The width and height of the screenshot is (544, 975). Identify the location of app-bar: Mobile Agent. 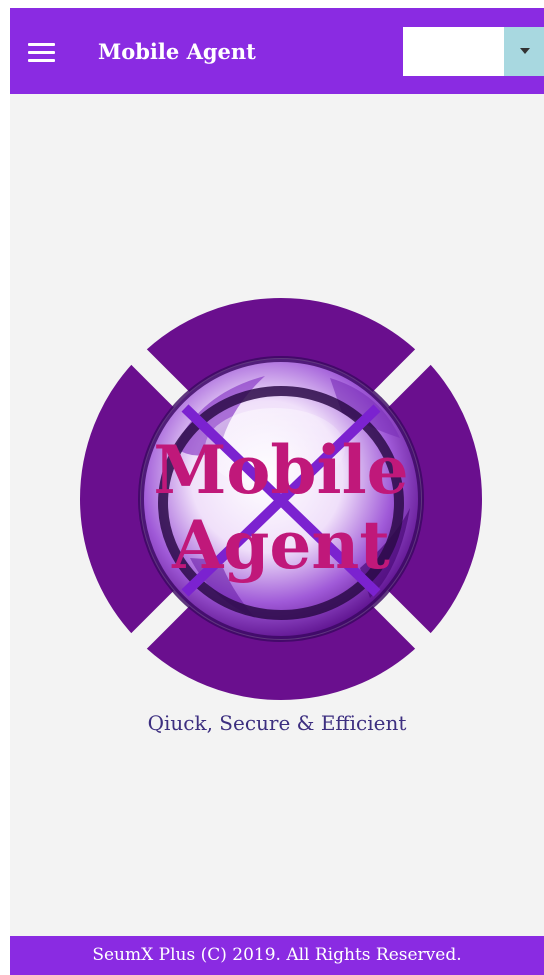
(277, 51).